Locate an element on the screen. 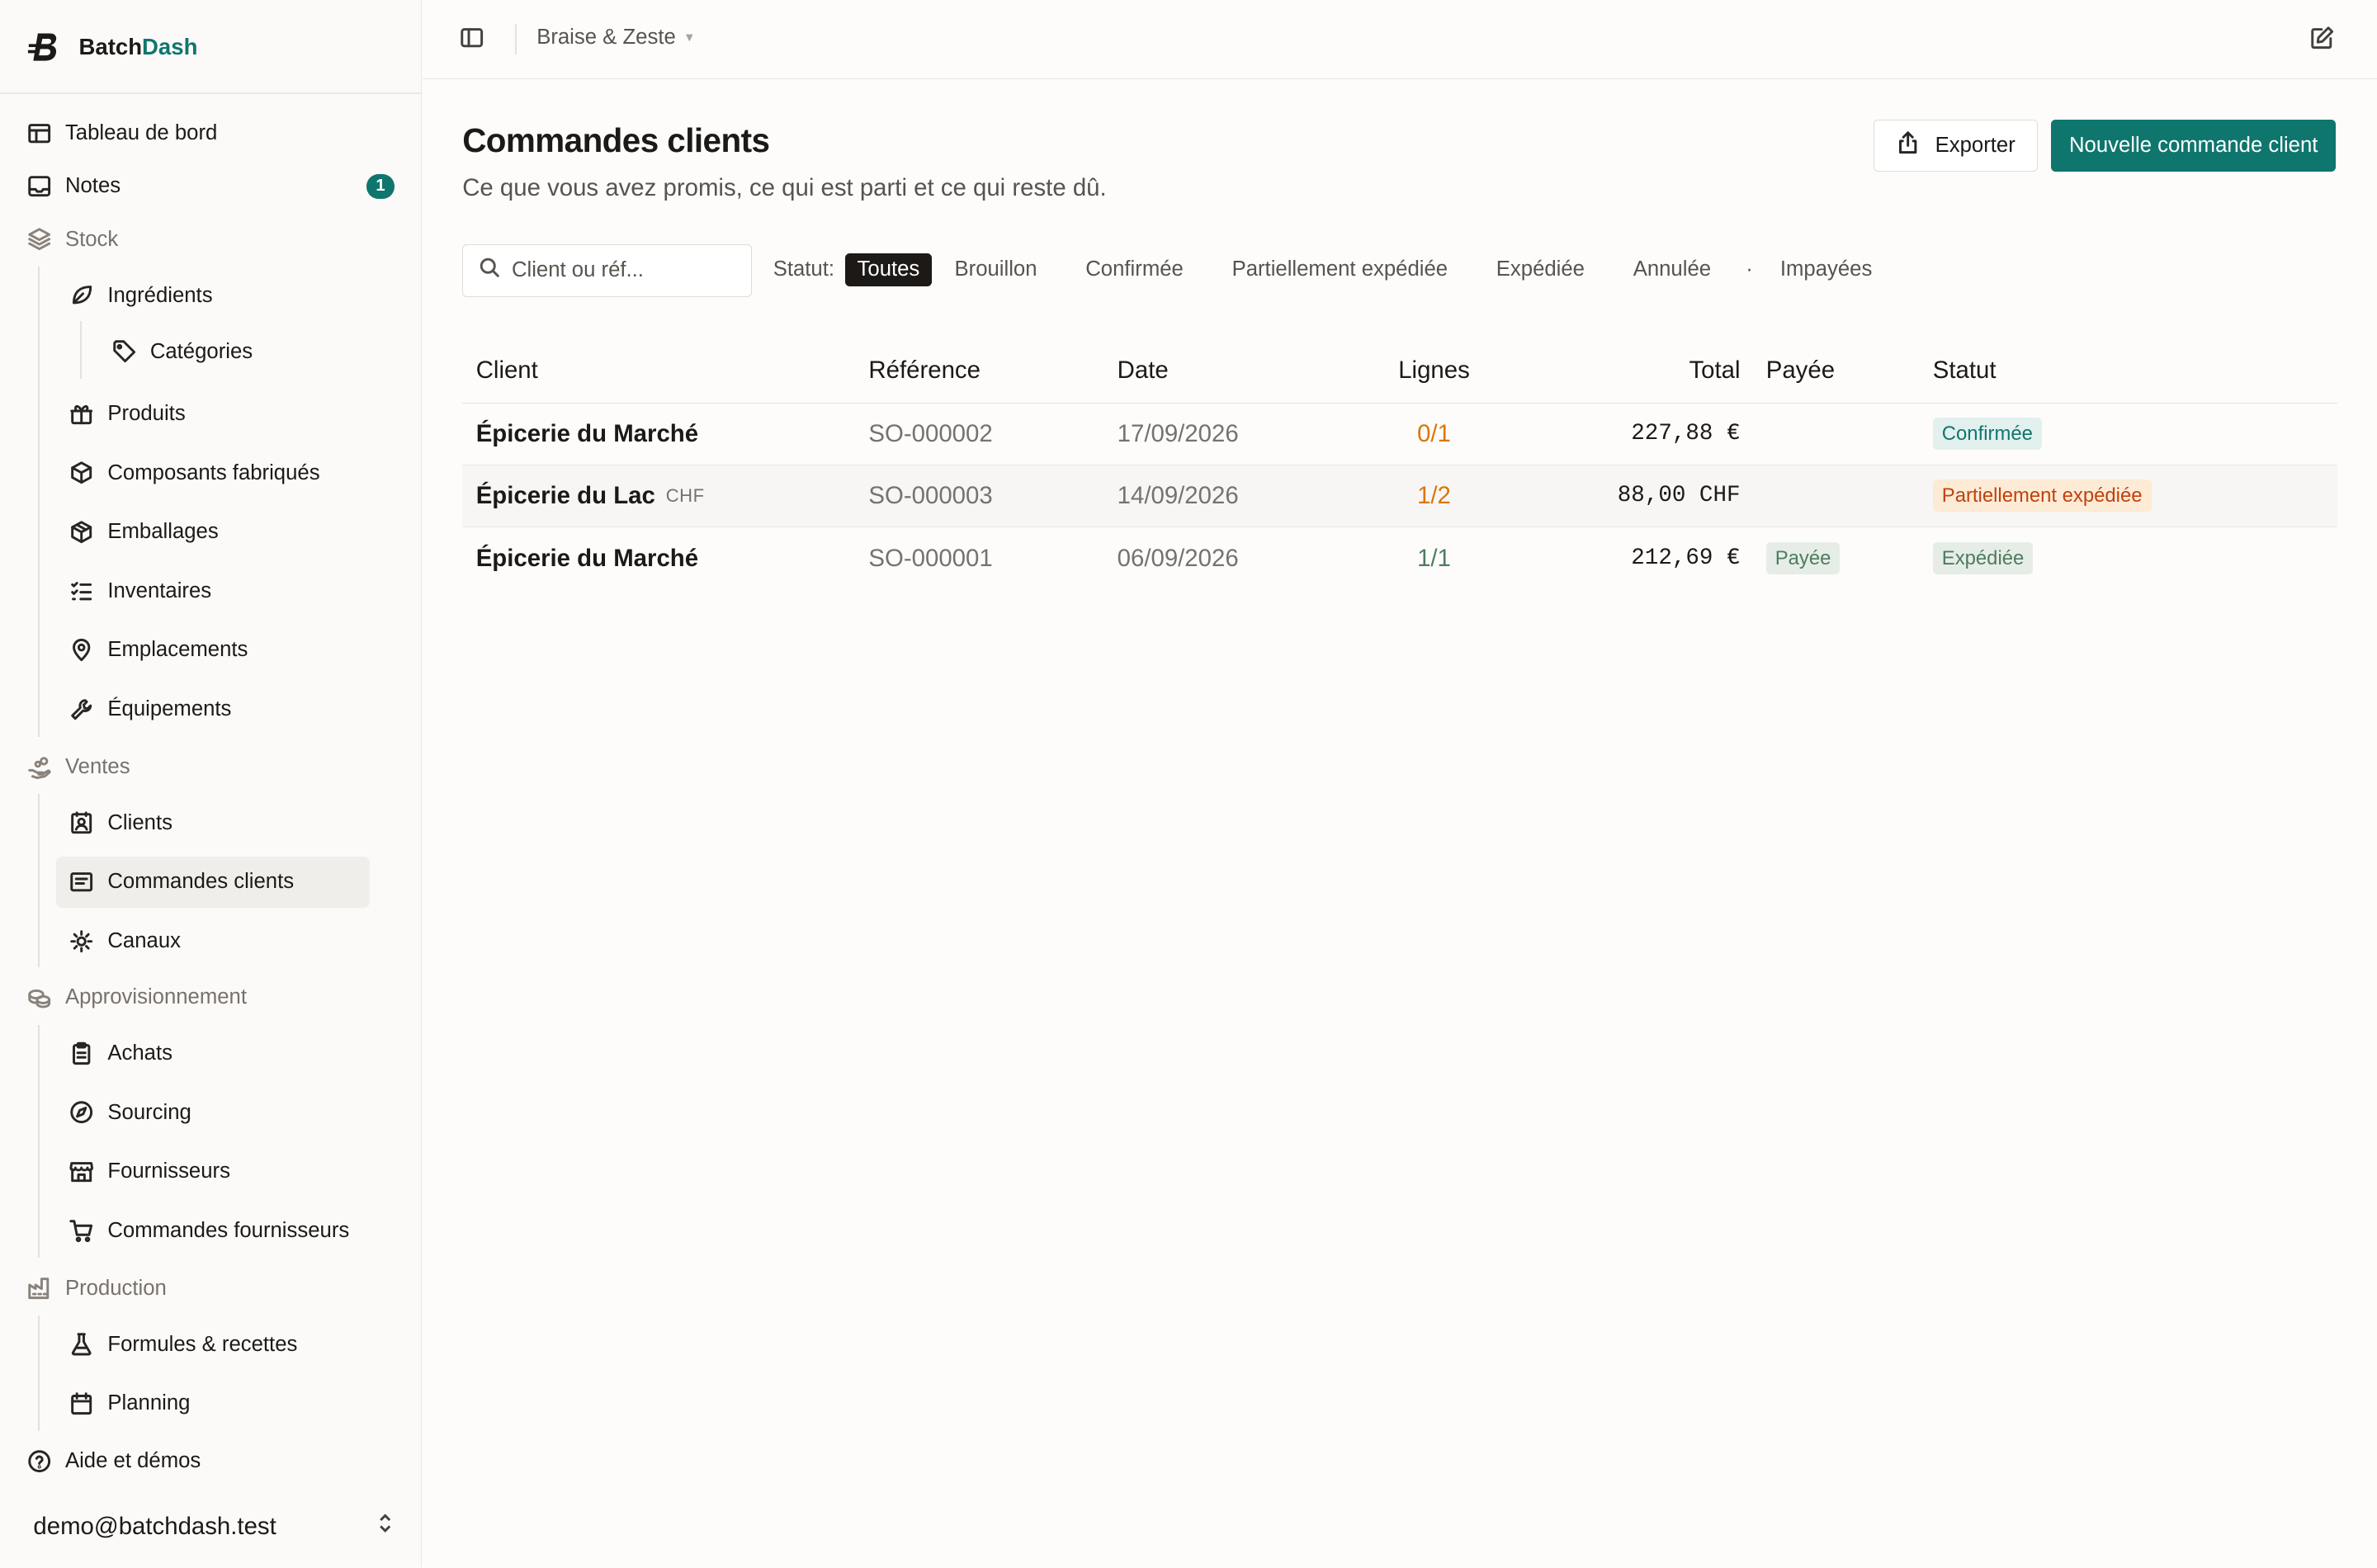  filter-unpaid: Impayées is located at coordinates (1826, 269).